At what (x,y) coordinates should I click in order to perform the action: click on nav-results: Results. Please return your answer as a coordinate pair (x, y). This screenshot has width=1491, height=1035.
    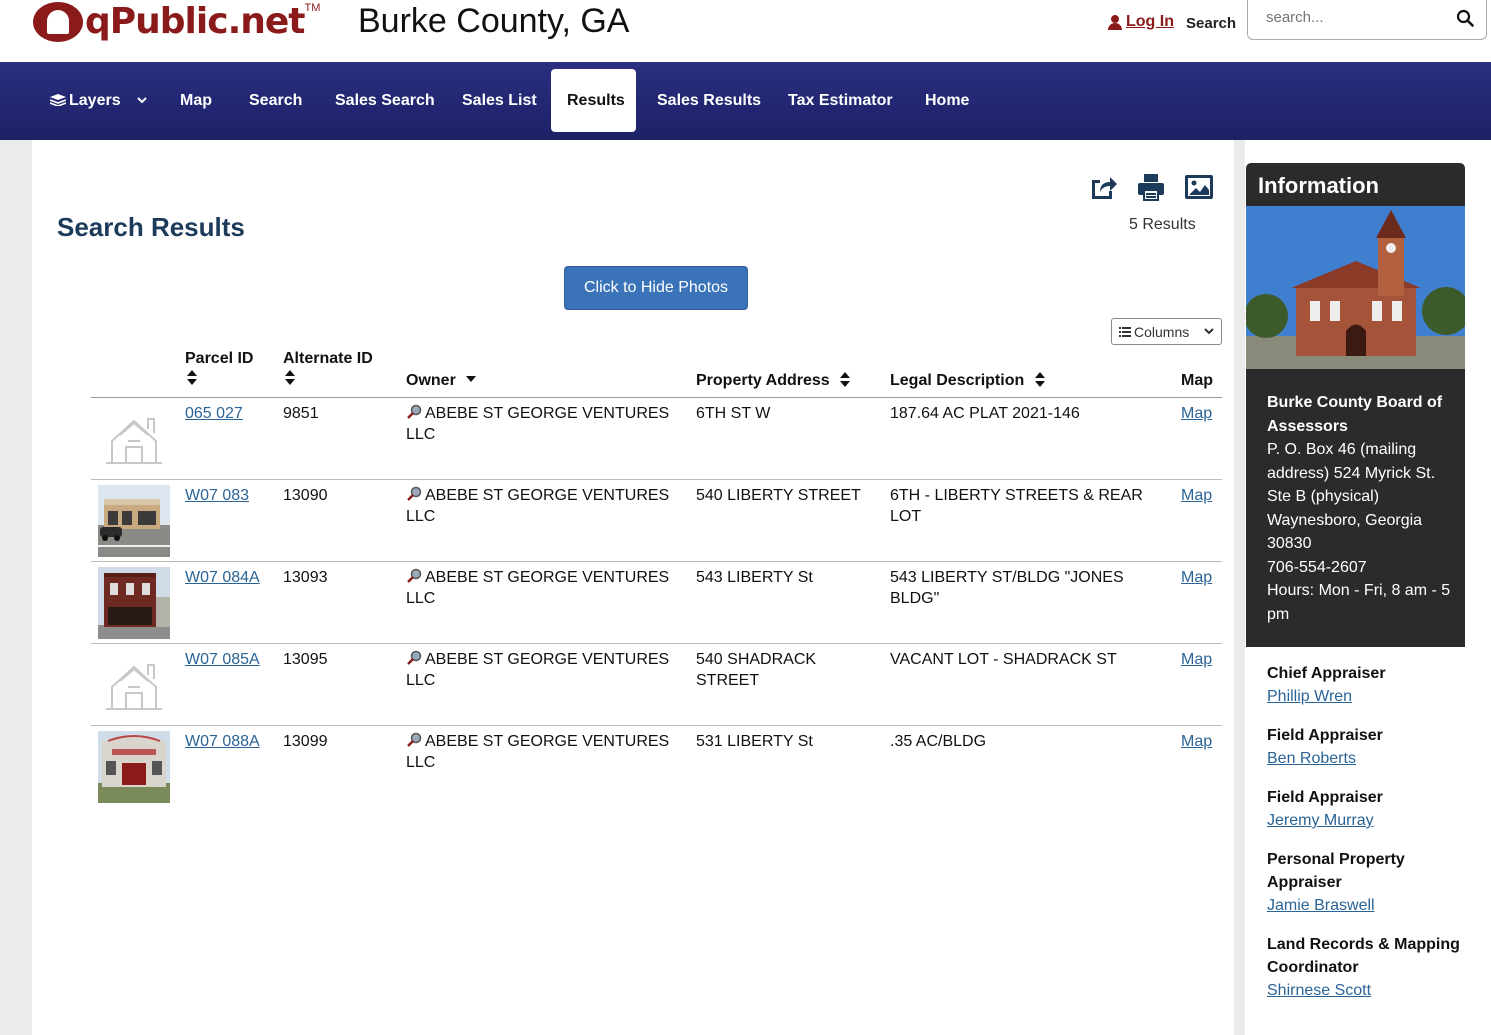
    Looking at the image, I should click on (593, 100).